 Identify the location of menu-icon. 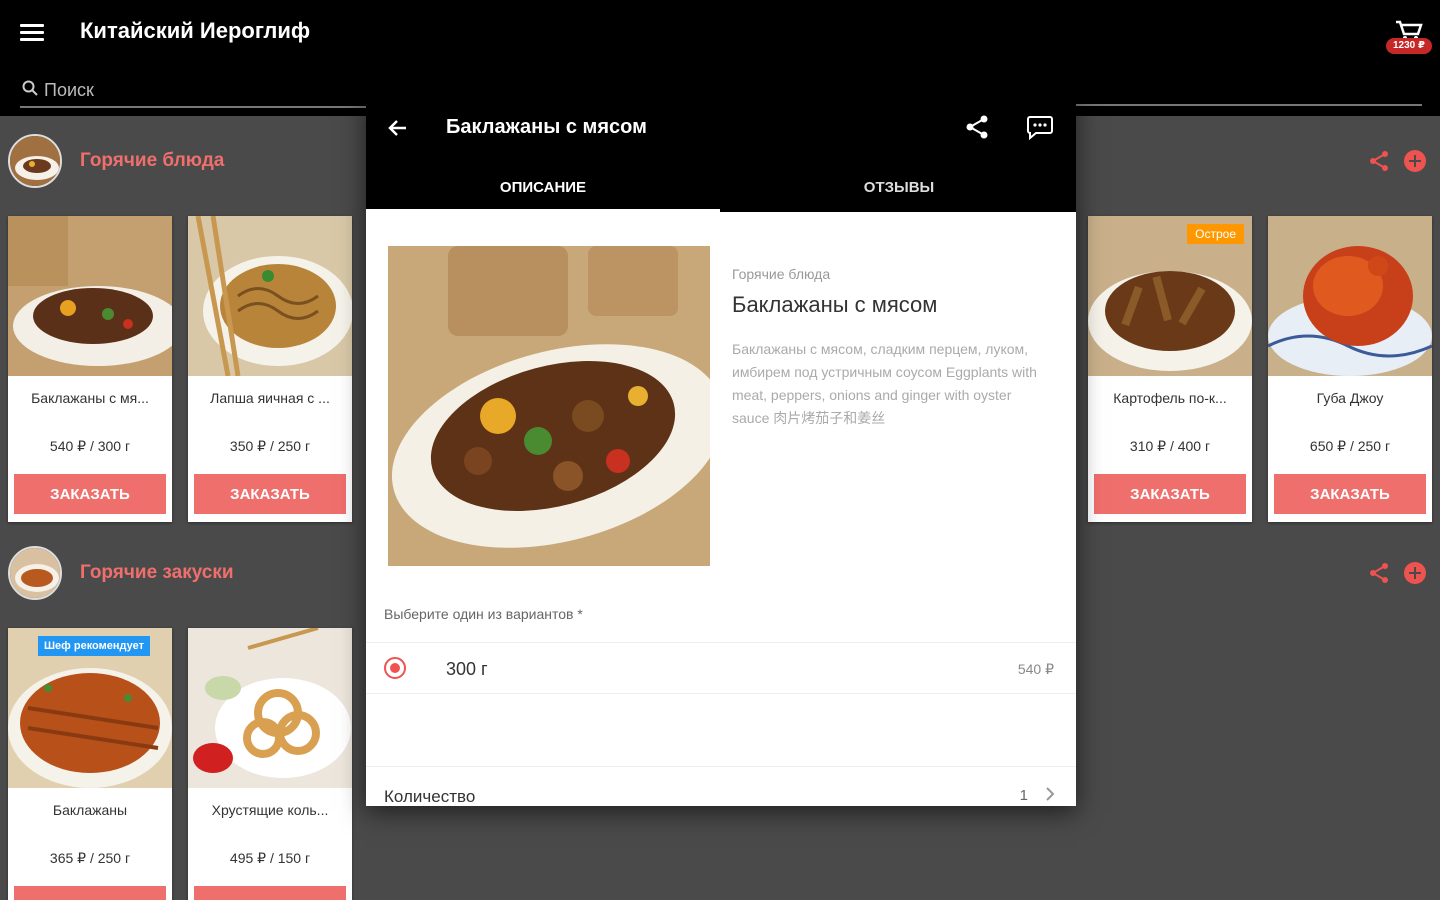
(32, 33).